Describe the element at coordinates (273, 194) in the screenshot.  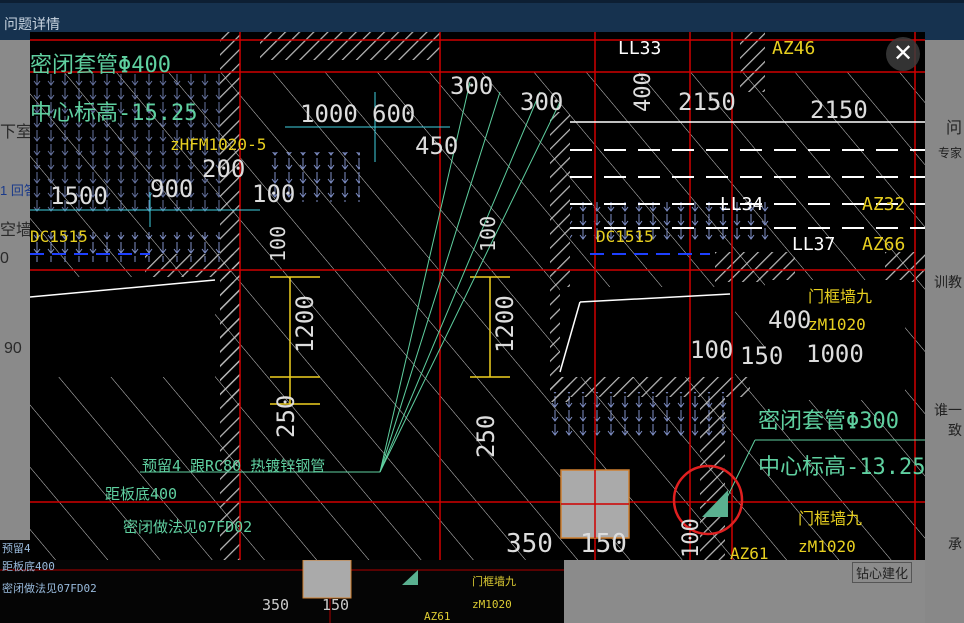
I see `dim-100a: 100` at that location.